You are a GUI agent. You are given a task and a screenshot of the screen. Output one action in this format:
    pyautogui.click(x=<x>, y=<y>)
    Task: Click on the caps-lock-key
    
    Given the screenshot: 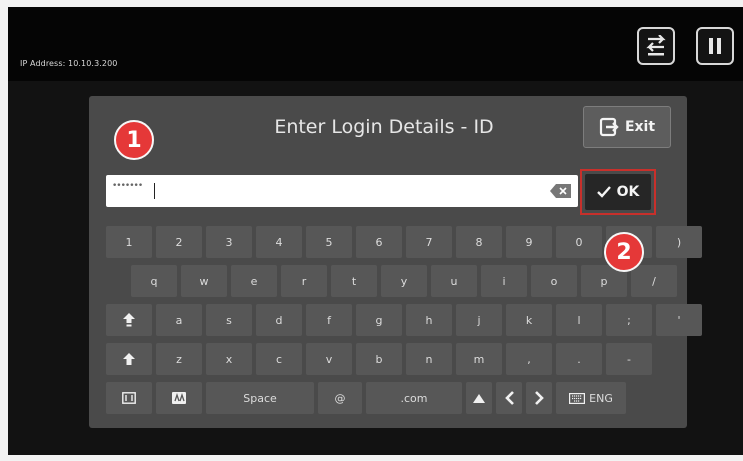 What is the action you would take?
    pyautogui.click(x=129, y=320)
    